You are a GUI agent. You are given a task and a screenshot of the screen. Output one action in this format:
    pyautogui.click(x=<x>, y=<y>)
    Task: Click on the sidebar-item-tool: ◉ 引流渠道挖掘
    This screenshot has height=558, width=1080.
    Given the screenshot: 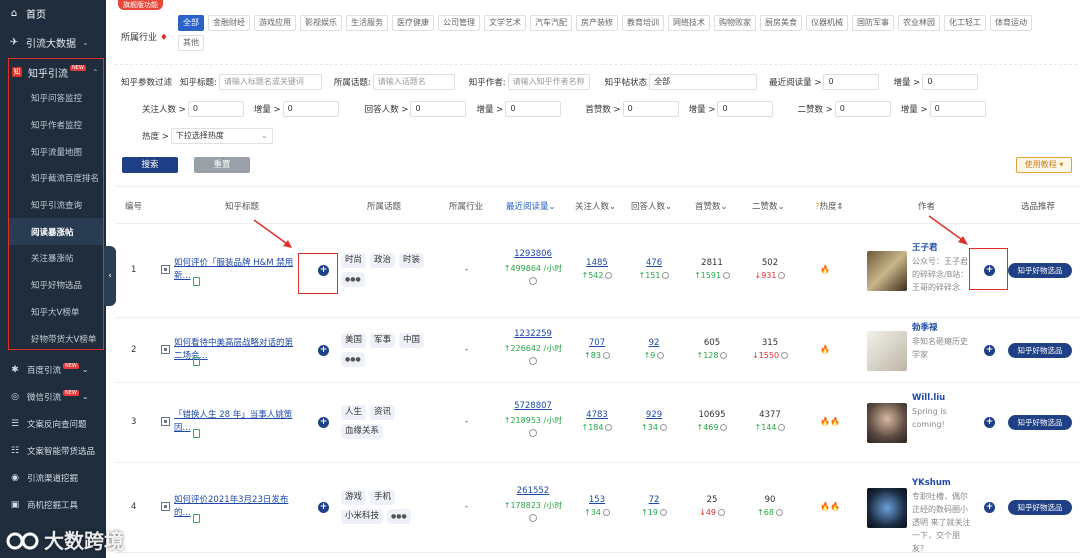 What is the action you would take?
    pyautogui.click(x=53, y=477)
    